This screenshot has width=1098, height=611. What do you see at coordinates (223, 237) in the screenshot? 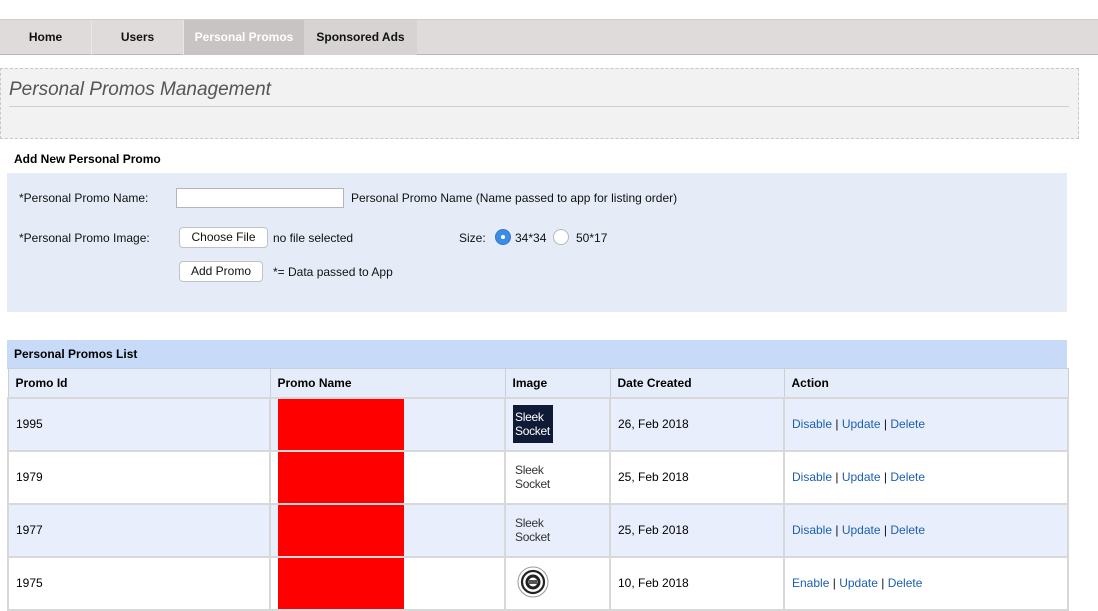
I see `choose-file-button: Choose File` at bounding box center [223, 237].